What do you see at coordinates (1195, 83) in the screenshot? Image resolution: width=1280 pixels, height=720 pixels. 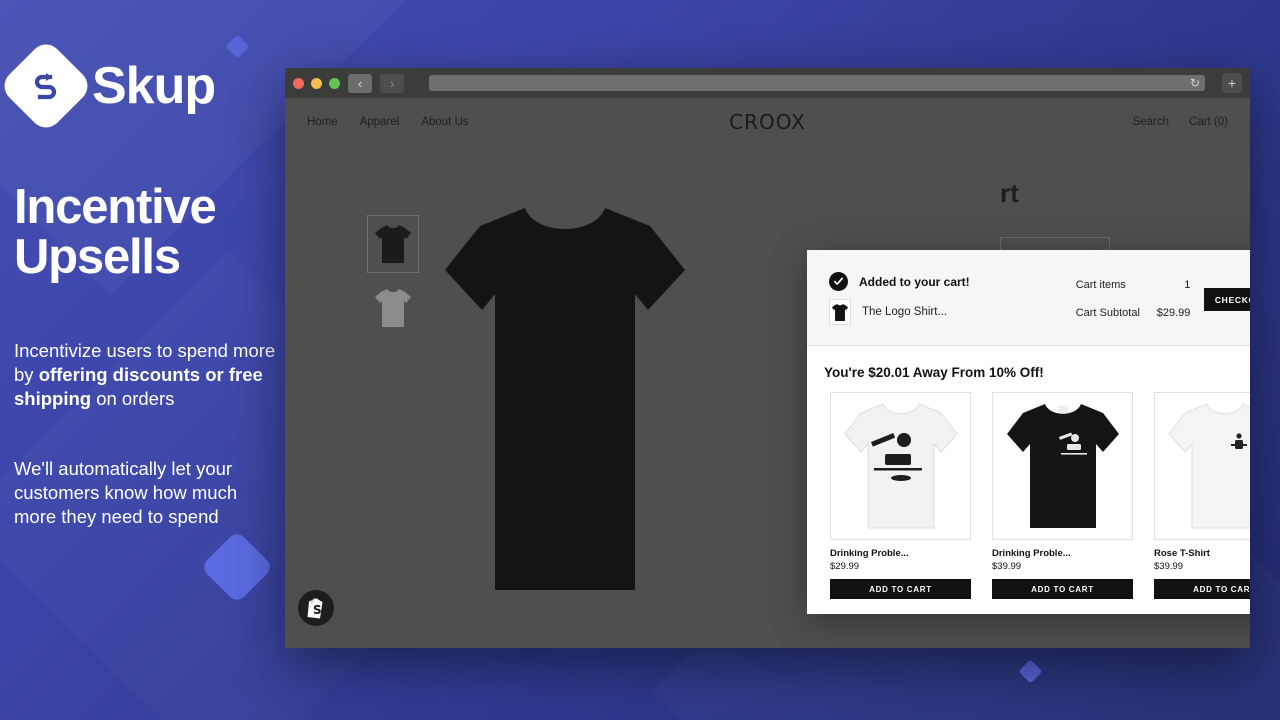 I see `reload-icon: ↻` at bounding box center [1195, 83].